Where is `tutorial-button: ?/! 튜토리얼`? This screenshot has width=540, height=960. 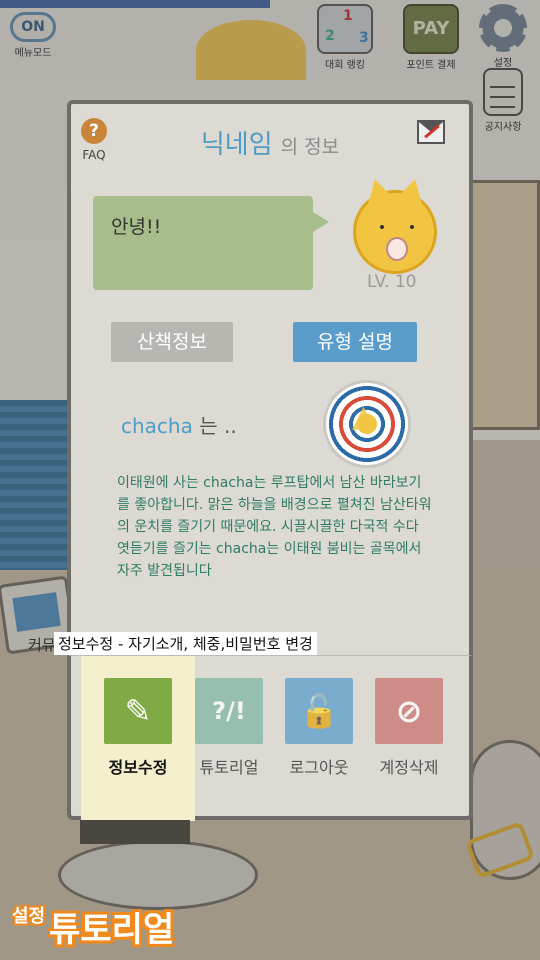
tutorial-button: ?/! 튜토리얼 is located at coordinates (229, 728).